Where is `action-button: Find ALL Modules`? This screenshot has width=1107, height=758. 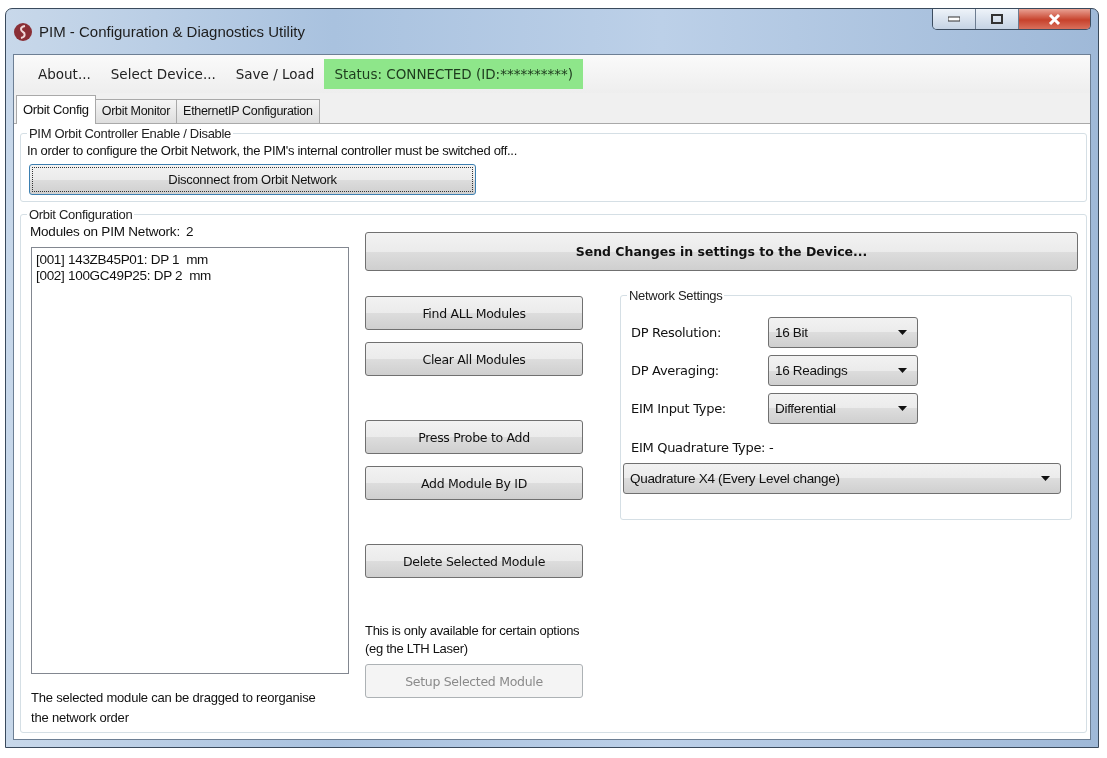 action-button: Find ALL Modules is located at coordinates (474, 313).